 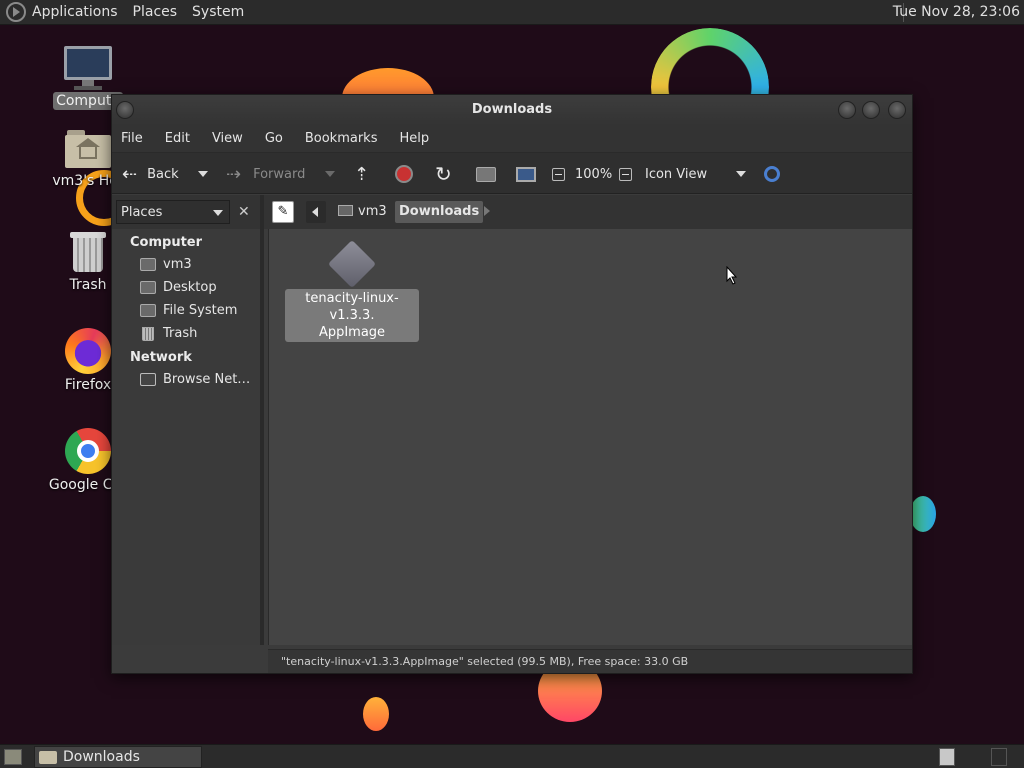 I want to click on desktop-folder-icon, so click(x=148, y=287).